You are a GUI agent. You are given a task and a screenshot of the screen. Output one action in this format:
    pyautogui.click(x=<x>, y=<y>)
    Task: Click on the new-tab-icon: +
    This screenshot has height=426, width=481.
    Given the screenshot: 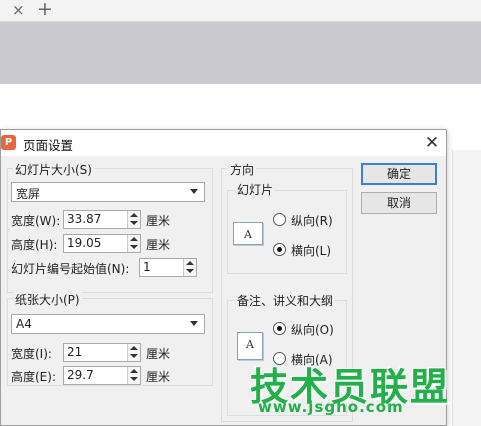 What is the action you would take?
    pyautogui.click(x=45, y=10)
    